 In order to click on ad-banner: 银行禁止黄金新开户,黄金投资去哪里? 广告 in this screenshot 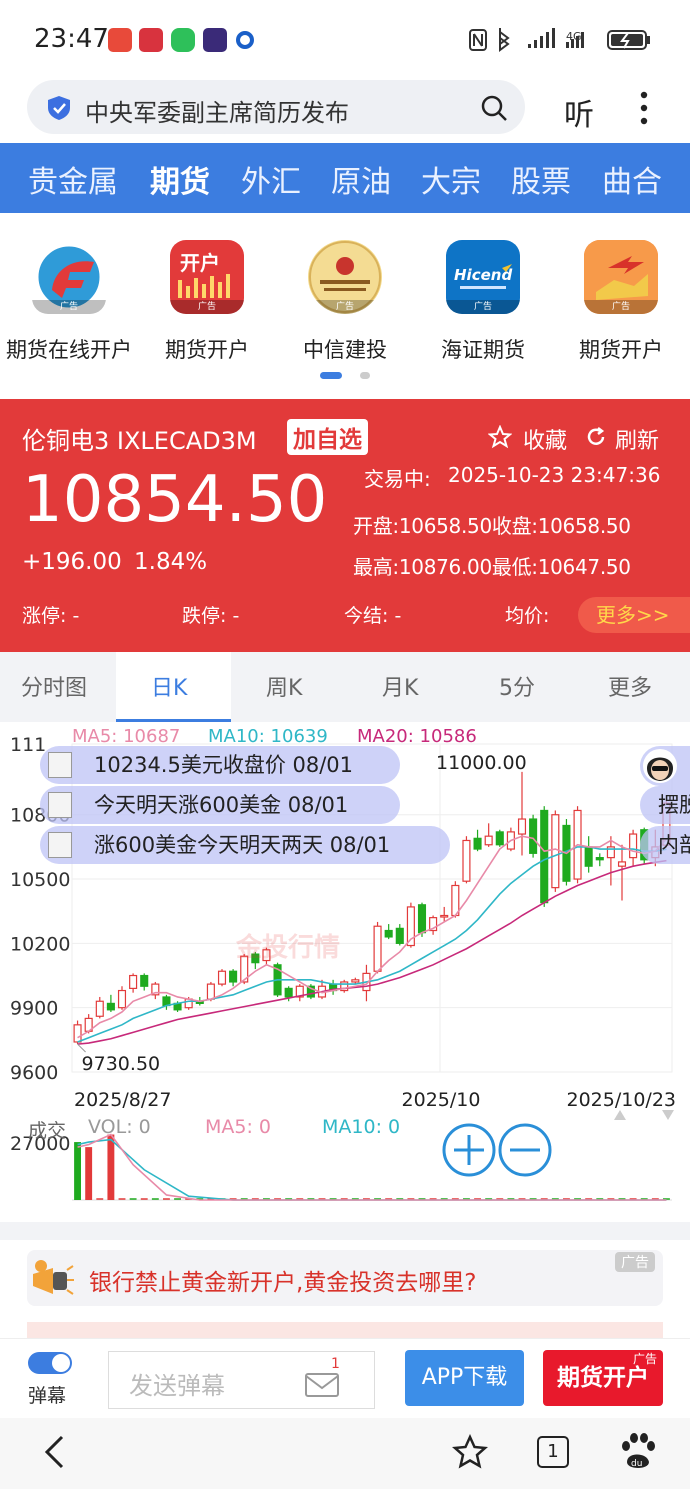, I will do `click(345, 1278)`.